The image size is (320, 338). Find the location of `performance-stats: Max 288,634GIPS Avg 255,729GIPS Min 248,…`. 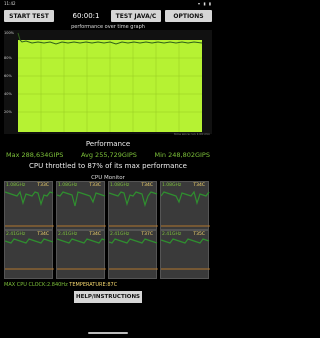

performance-stats: Max 288,634GIPS Avg 255,729GIPS Min 248,… is located at coordinates (108, 155).